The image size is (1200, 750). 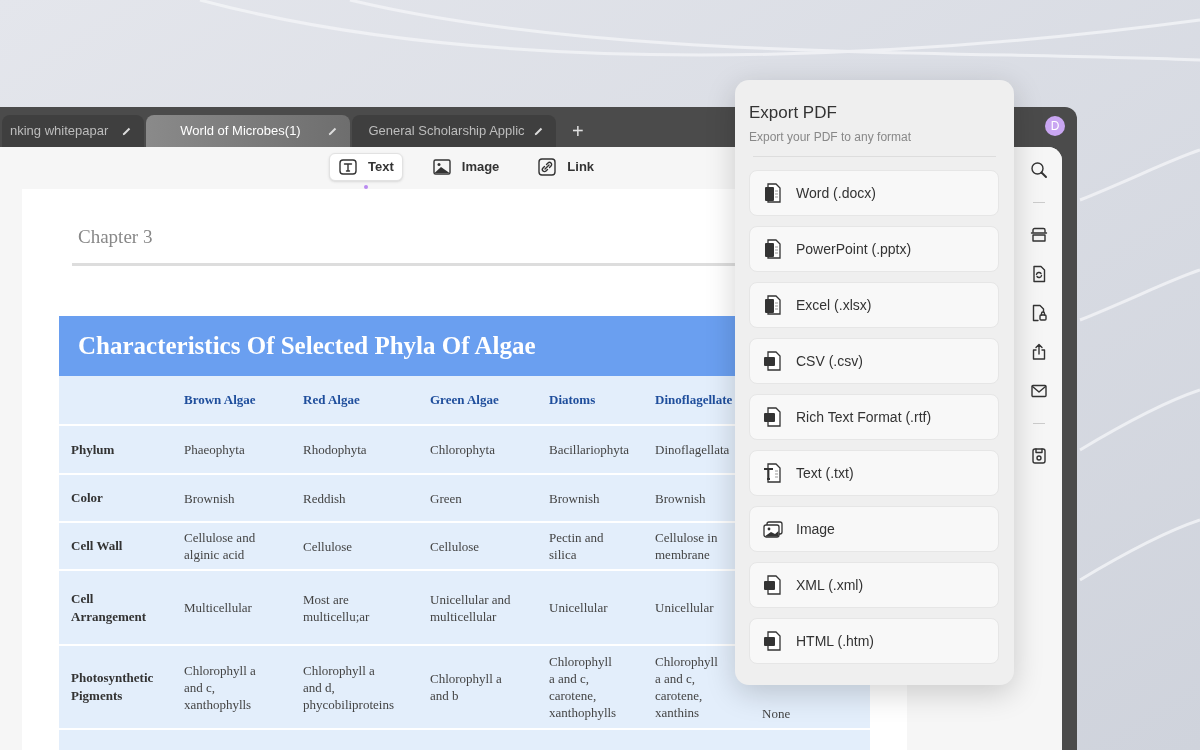 What do you see at coordinates (589, 449) in the screenshot?
I see `table-cell-text: Bacillariophyta` at bounding box center [589, 449].